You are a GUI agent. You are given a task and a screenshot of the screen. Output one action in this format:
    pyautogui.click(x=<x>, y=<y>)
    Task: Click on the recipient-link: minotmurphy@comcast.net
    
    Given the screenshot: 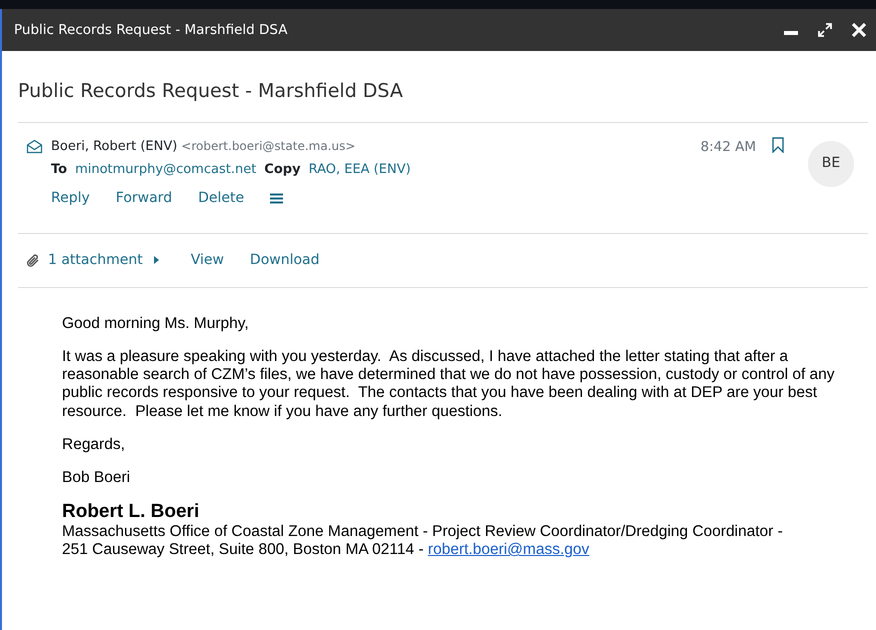 What is the action you would take?
    pyautogui.click(x=165, y=170)
    